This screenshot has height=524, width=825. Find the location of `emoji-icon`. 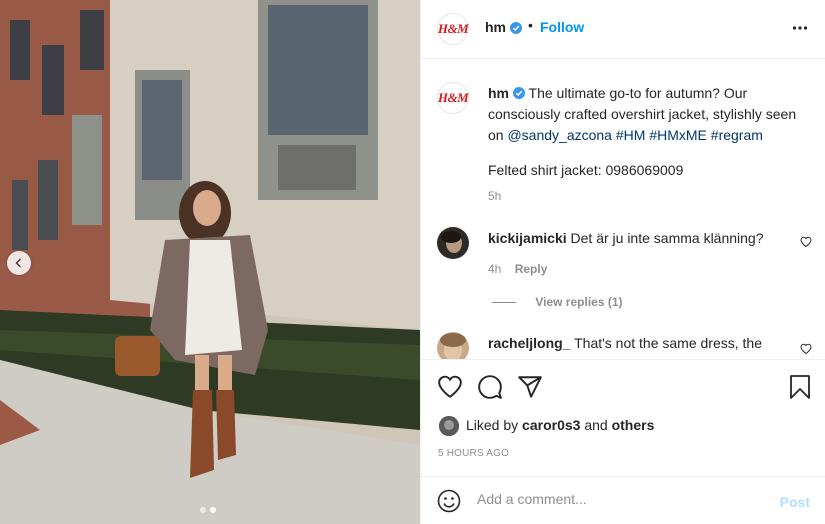

emoji-icon is located at coordinates (449, 501).